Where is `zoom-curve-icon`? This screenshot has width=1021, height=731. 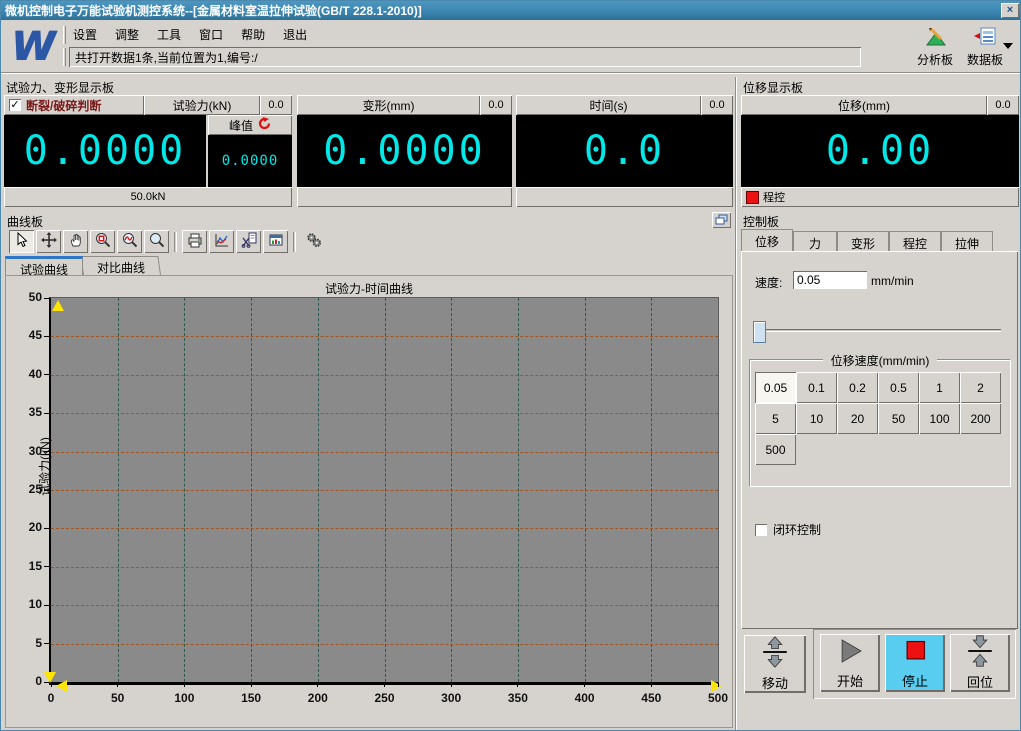
zoom-curve-icon is located at coordinates (130, 241).